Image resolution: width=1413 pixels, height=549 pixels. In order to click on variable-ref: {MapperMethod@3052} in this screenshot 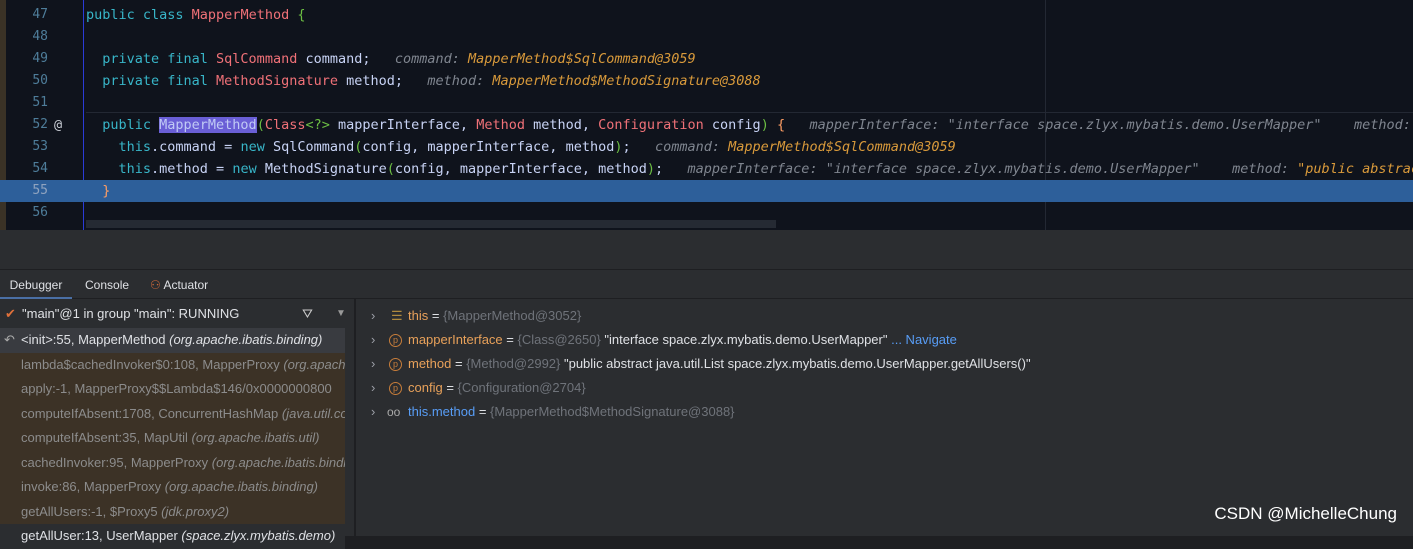, I will do `click(512, 315)`.